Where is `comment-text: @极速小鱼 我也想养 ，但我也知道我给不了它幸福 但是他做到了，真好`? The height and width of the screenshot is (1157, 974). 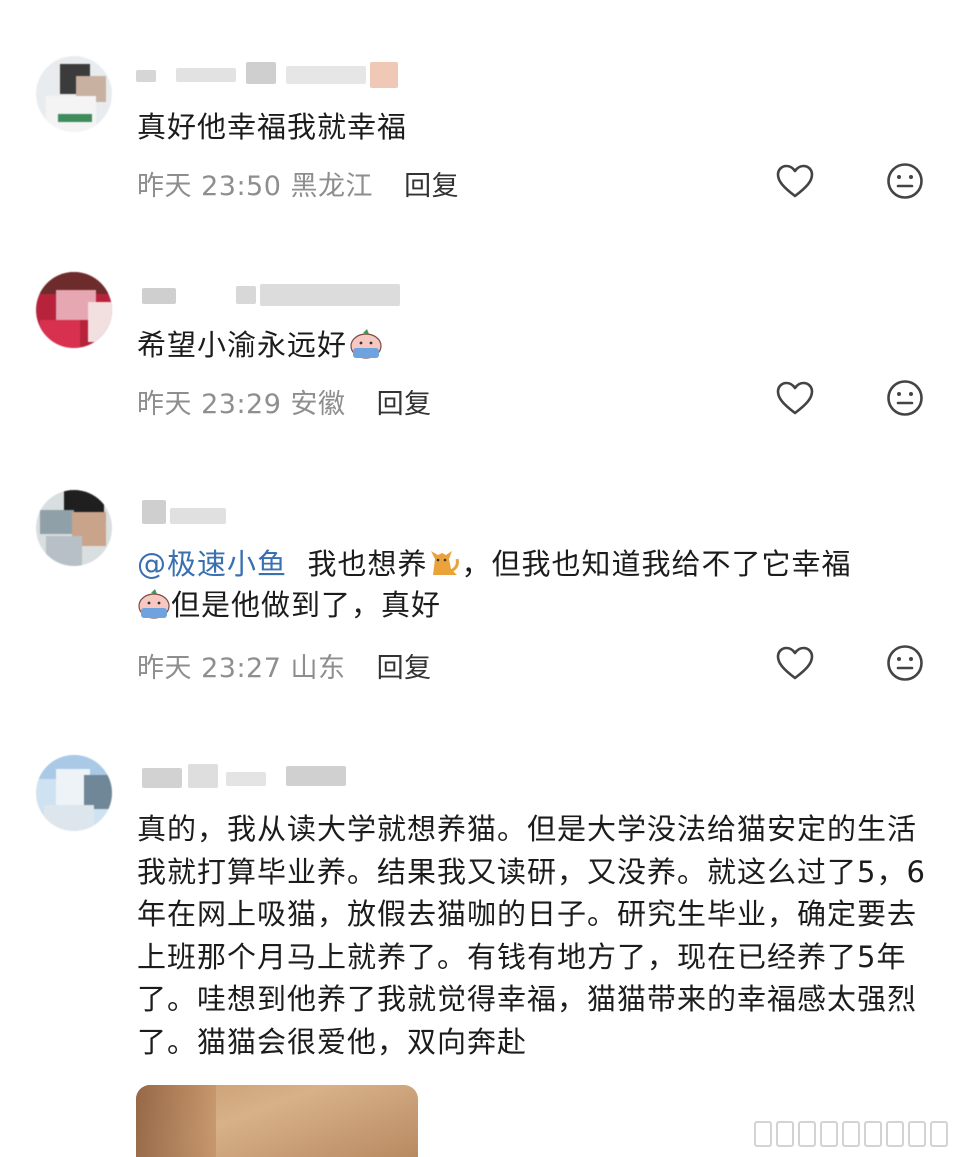 comment-text: @极速小鱼 我也想养 ，但我也知道我给不了它幸福 但是他做到了，真好 is located at coordinates (494, 584).